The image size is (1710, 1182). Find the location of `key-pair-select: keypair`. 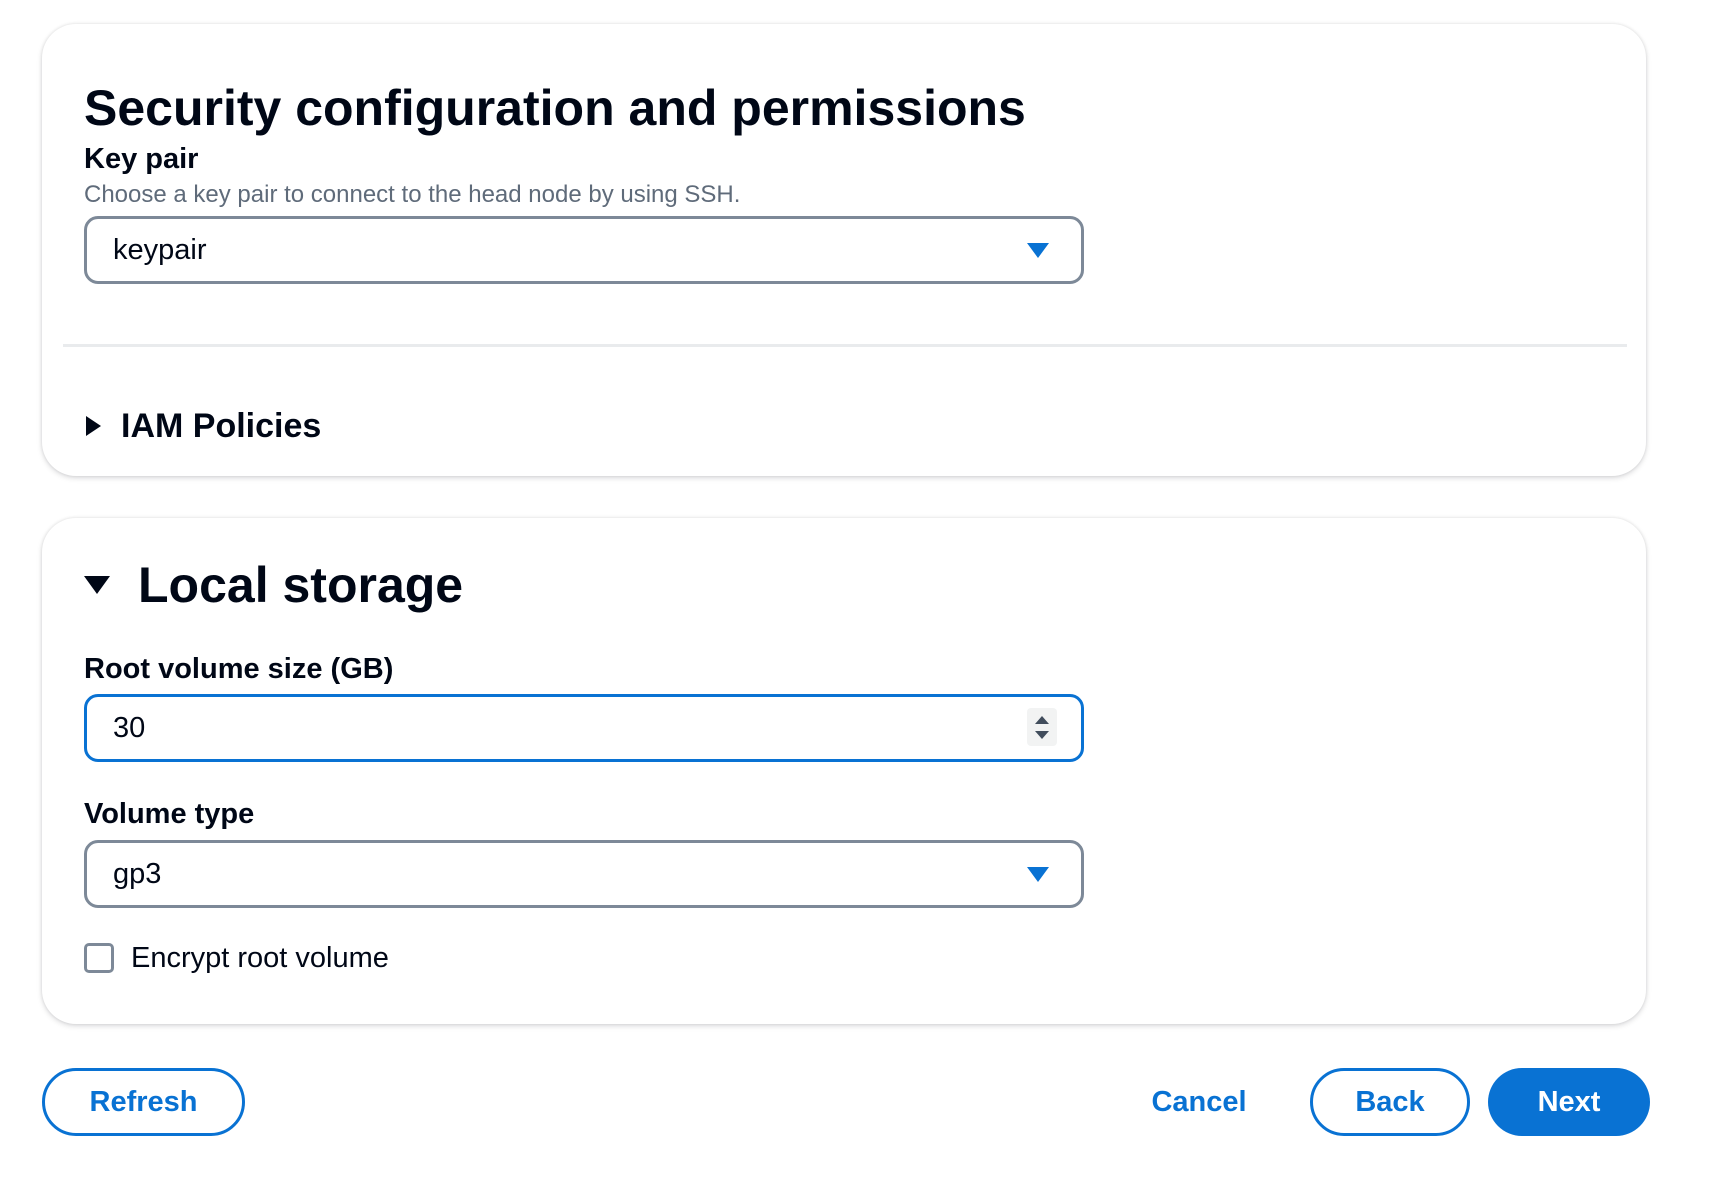

key-pair-select: keypair is located at coordinates (584, 250).